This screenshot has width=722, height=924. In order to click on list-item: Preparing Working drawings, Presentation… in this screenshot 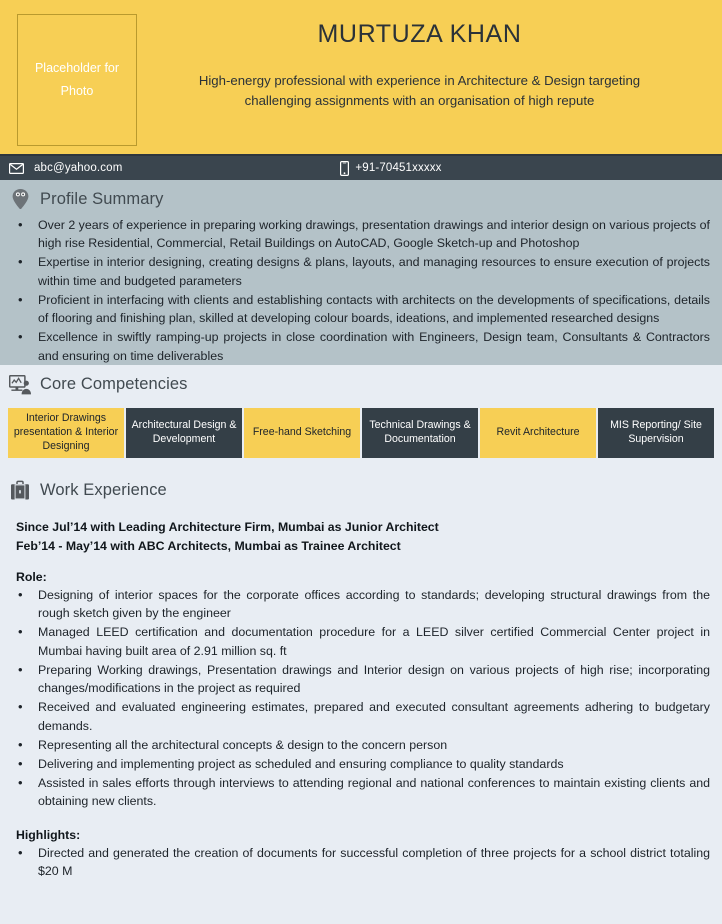, I will do `click(361, 678)`.